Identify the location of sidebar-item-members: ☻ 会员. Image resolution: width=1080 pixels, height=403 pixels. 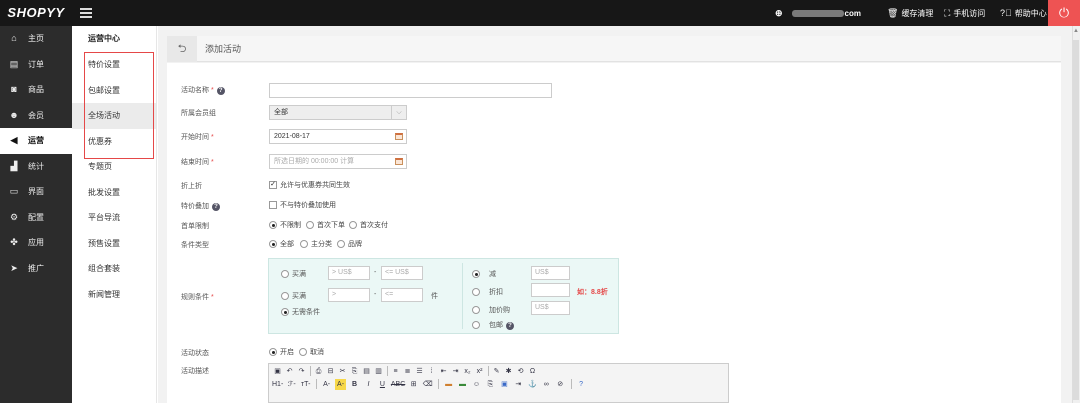
(36, 116).